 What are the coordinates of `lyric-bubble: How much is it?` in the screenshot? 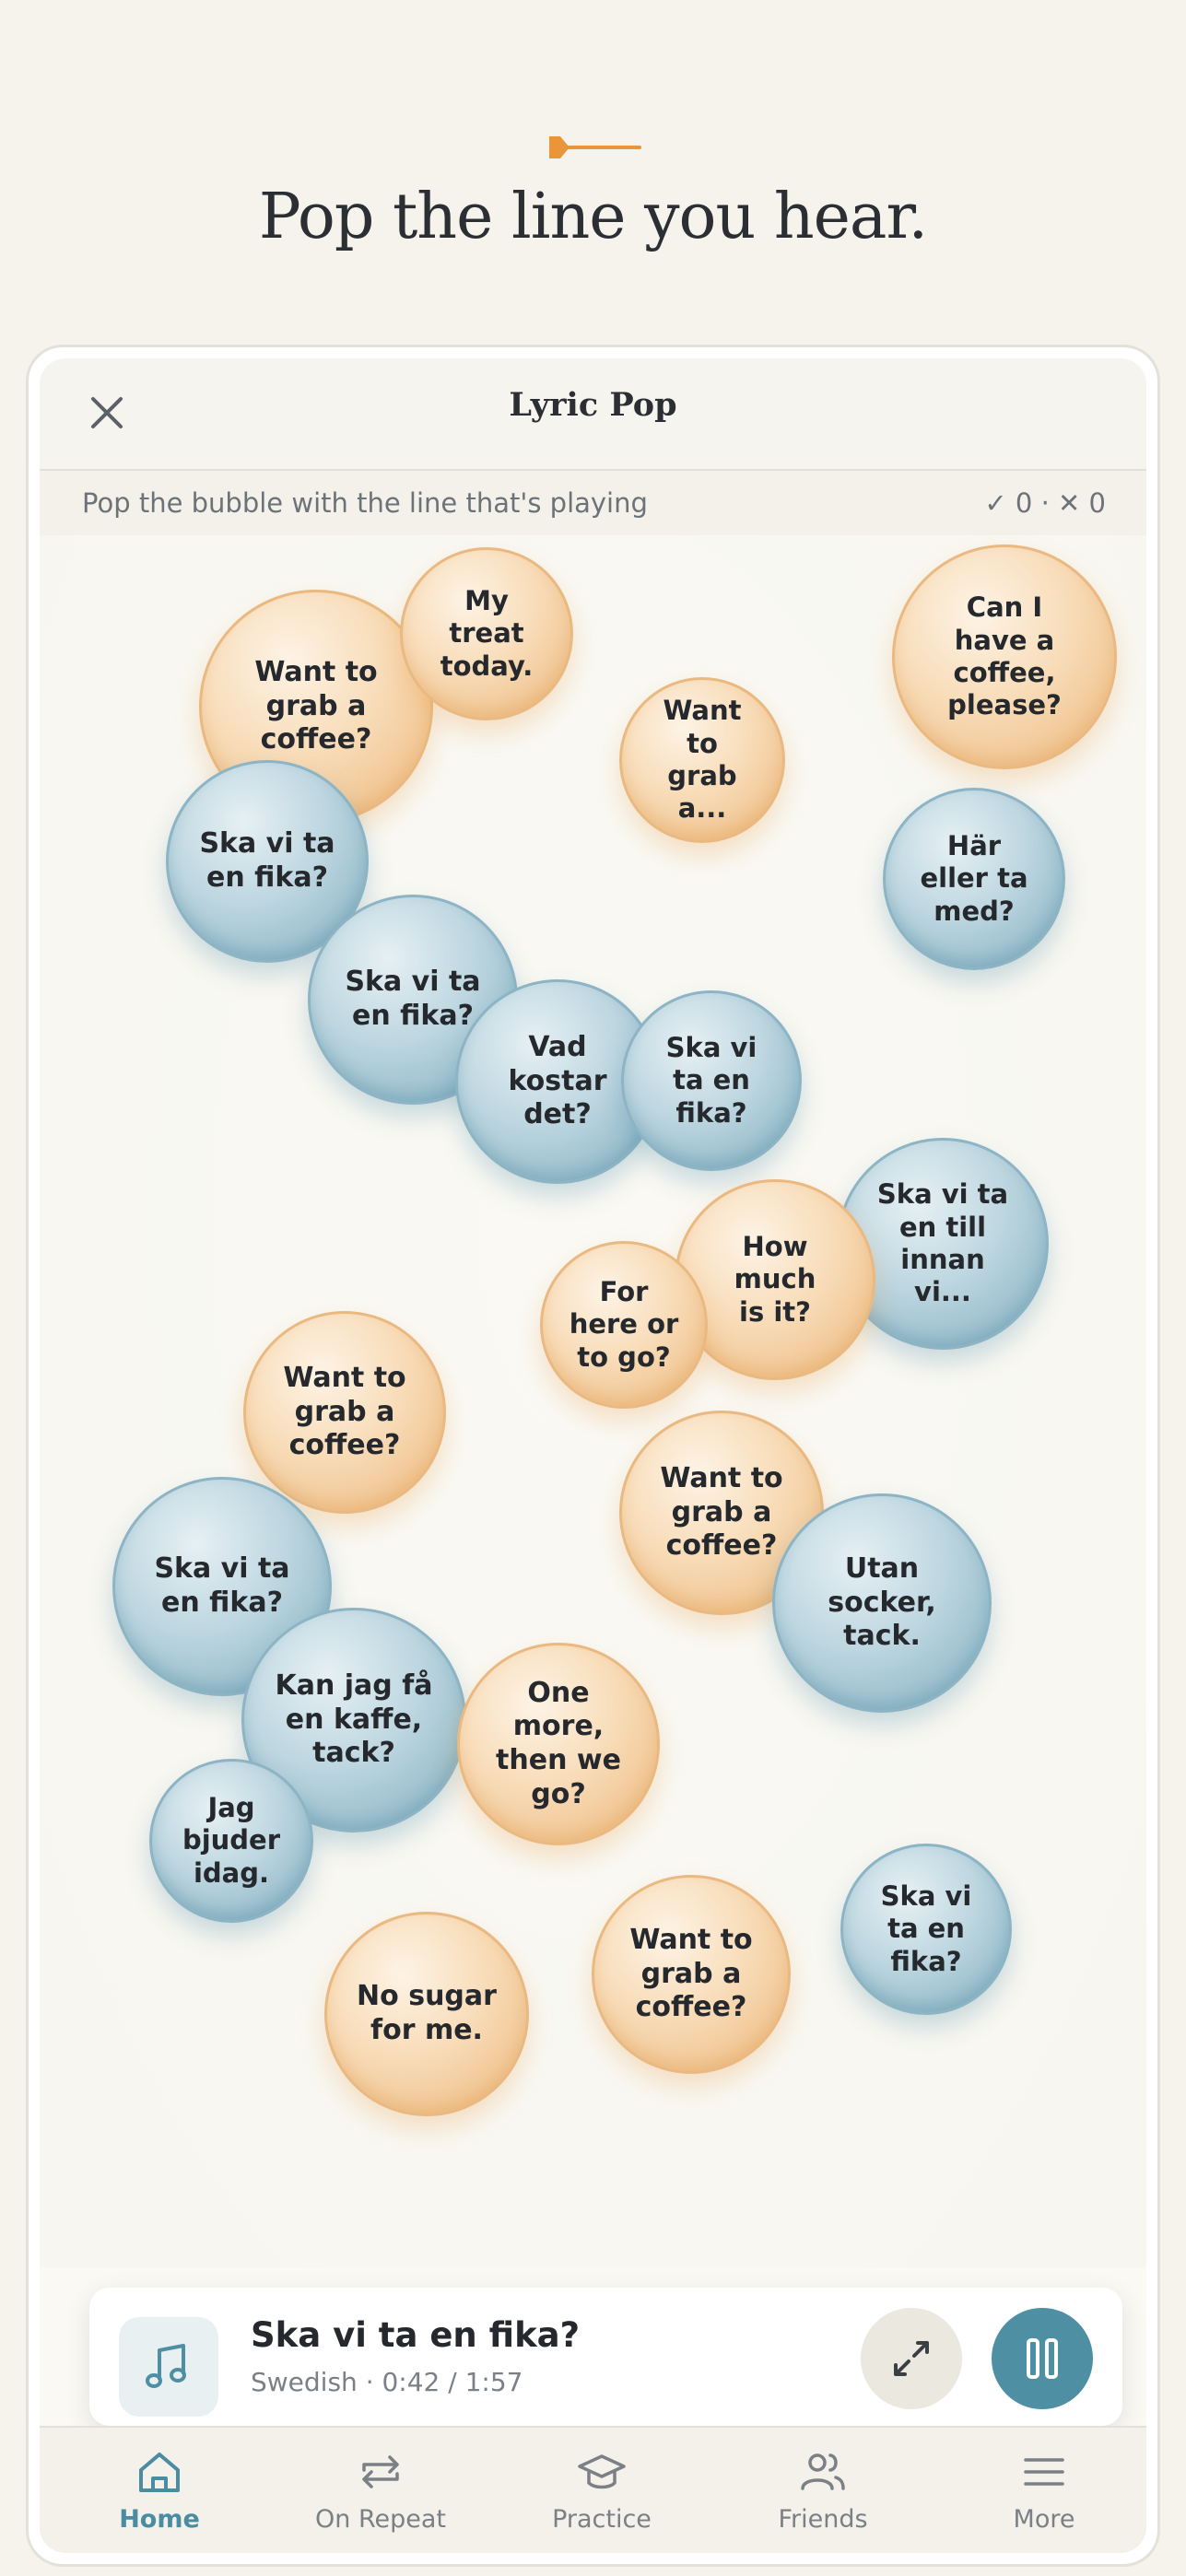 It's located at (775, 1279).